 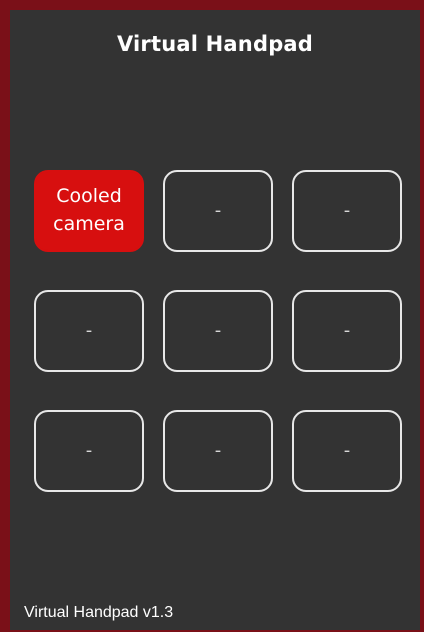 I want to click on handpad-button-6: -, so click(x=347, y=331).